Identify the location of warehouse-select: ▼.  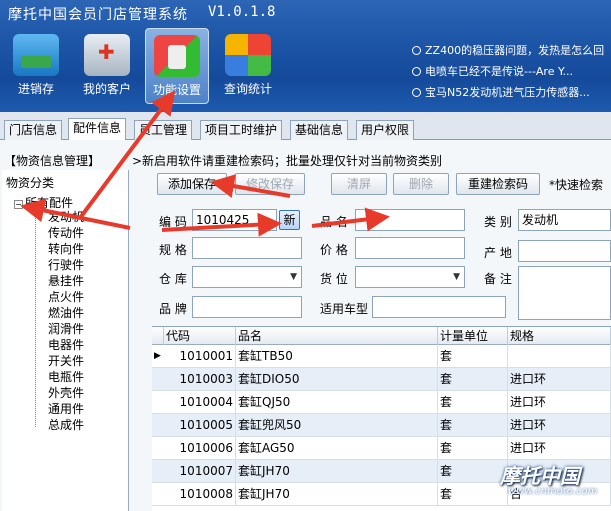
(247, 277).